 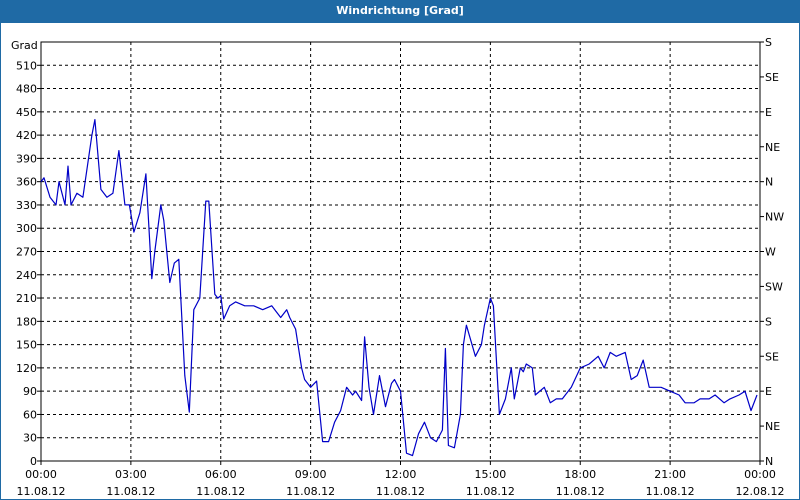 I want to click on y-axis-label: Grad, so click(x=24, y=45).